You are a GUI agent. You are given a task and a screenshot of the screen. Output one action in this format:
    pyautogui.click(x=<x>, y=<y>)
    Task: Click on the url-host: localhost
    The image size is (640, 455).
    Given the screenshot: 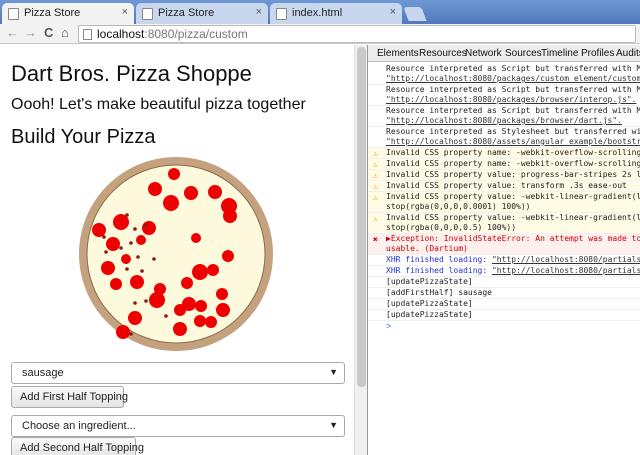 What is the action you would take?
    pyautogui.click(x=121, y=34)
    